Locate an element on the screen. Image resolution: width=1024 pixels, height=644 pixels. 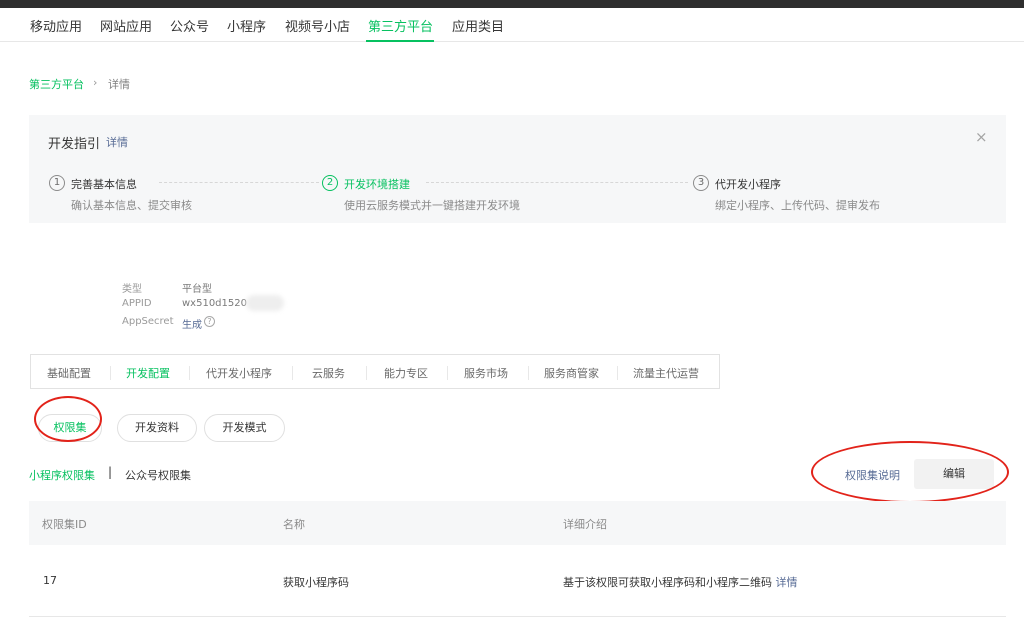
close-icon: × is located at coordinates (981, 137).